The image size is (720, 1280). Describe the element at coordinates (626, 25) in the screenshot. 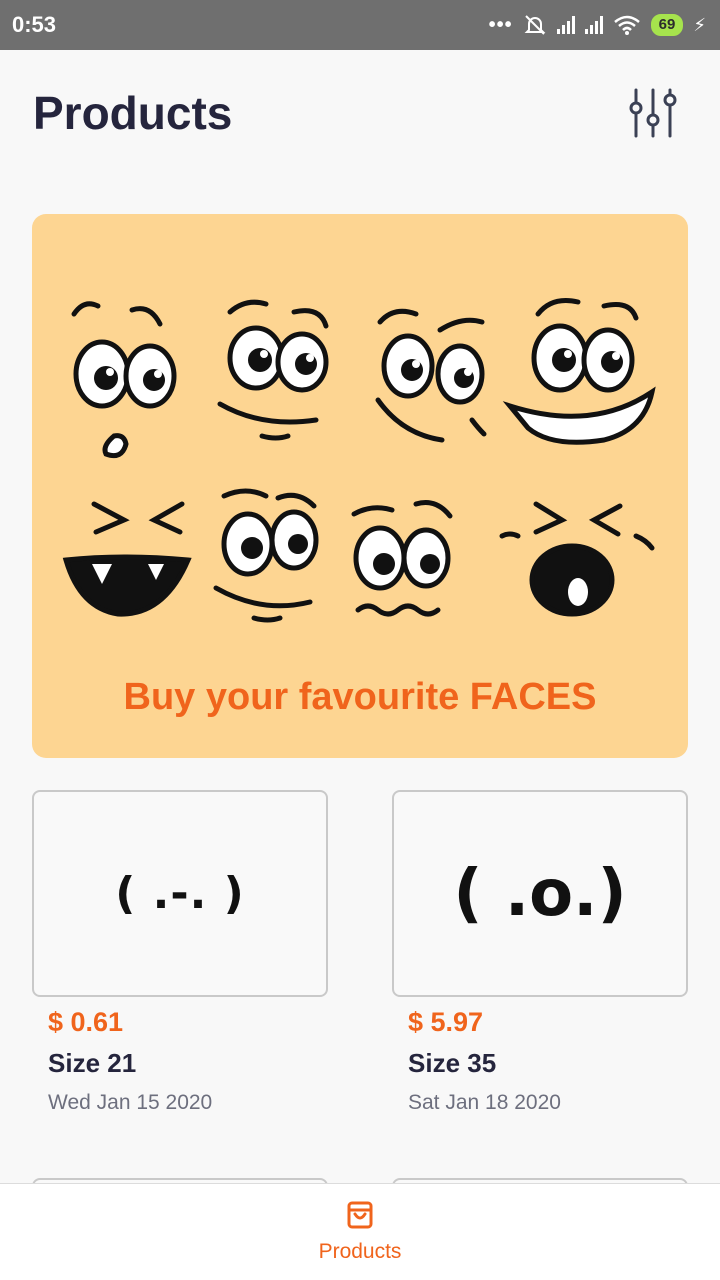

I see `wifi-icon` at that location.